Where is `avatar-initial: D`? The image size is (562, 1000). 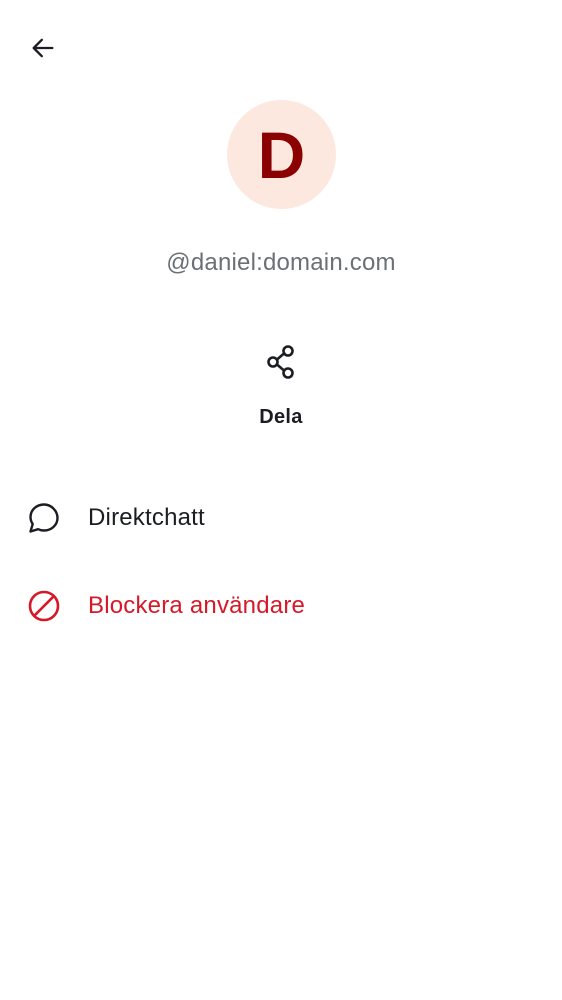 avatar-initial: D is located at coordinates (281, 154).